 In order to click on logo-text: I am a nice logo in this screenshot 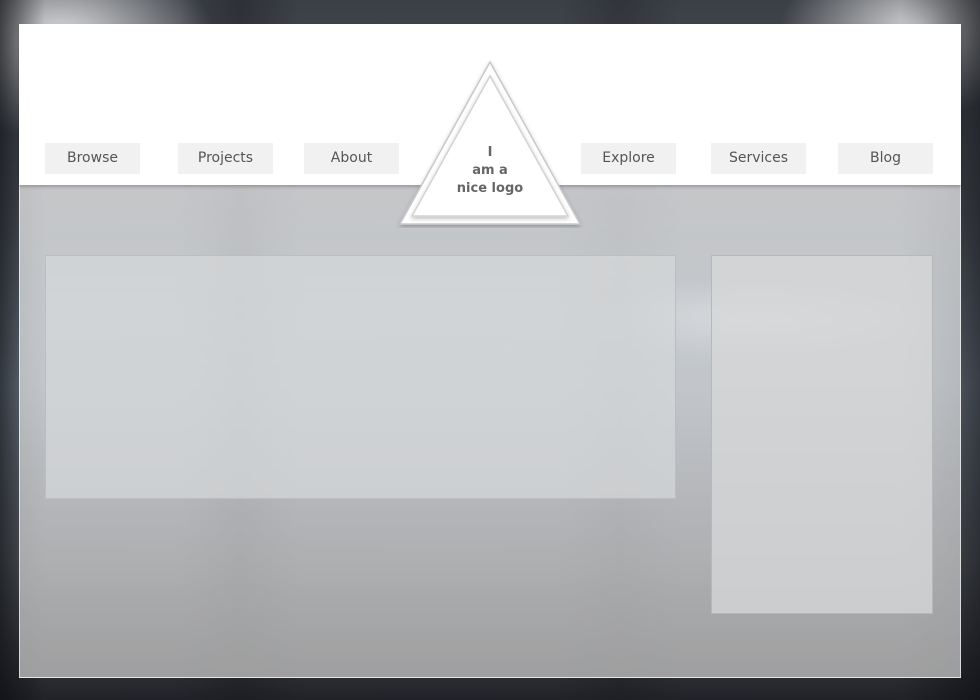, I will do `click(490, 171)`.